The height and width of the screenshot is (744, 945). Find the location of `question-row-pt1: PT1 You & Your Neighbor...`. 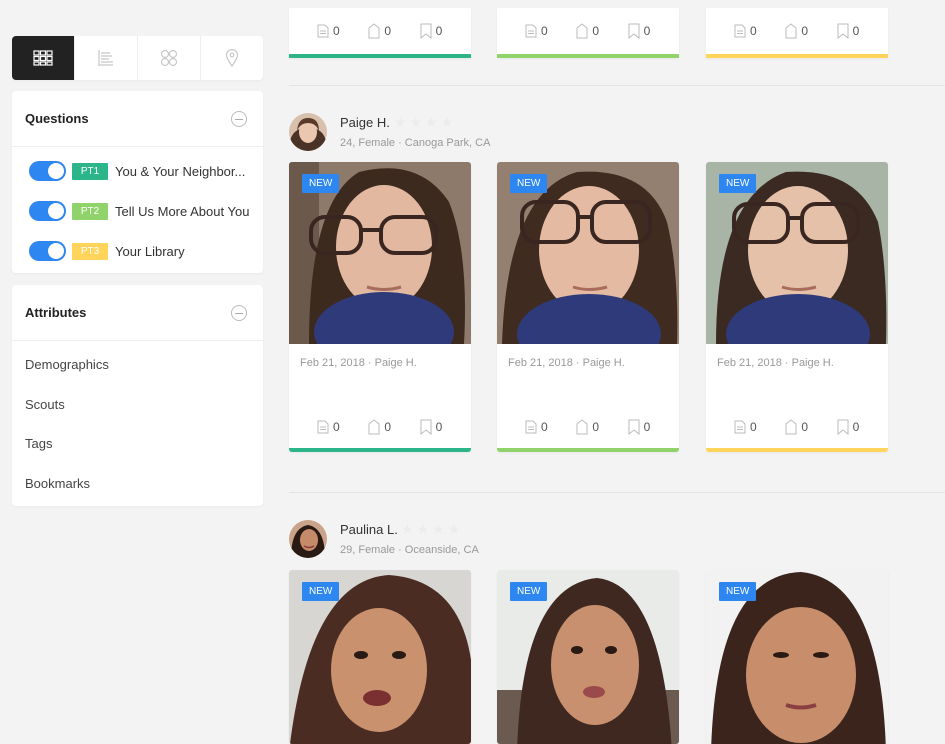

question-row-pt1: PT1 You & Your Neighbor... is located at coordinates (137, 171).